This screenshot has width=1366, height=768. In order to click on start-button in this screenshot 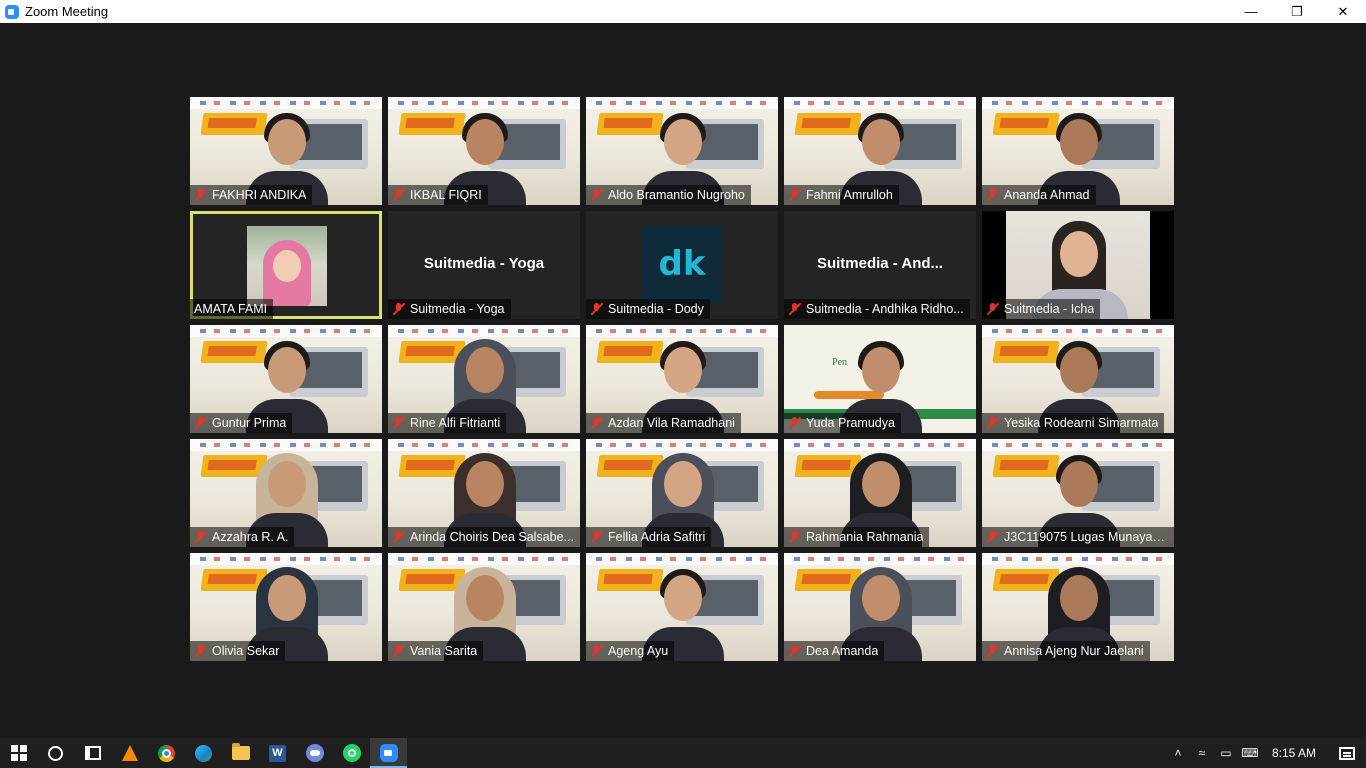, I will do `click(18, 753)`.